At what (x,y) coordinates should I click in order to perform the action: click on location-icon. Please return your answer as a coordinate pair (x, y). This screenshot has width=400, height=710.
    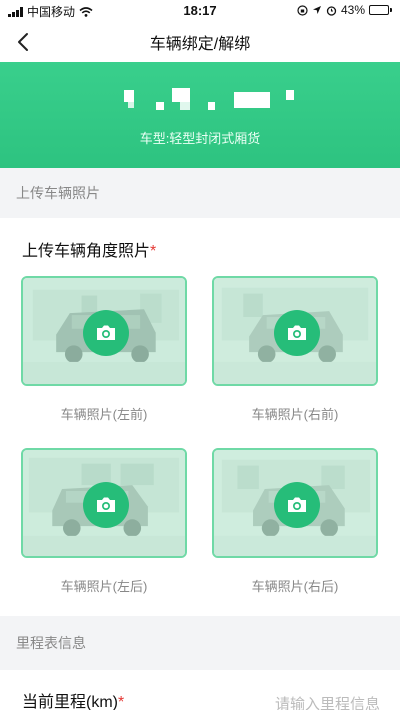
    Looking at the image, I should click on (316, 10).